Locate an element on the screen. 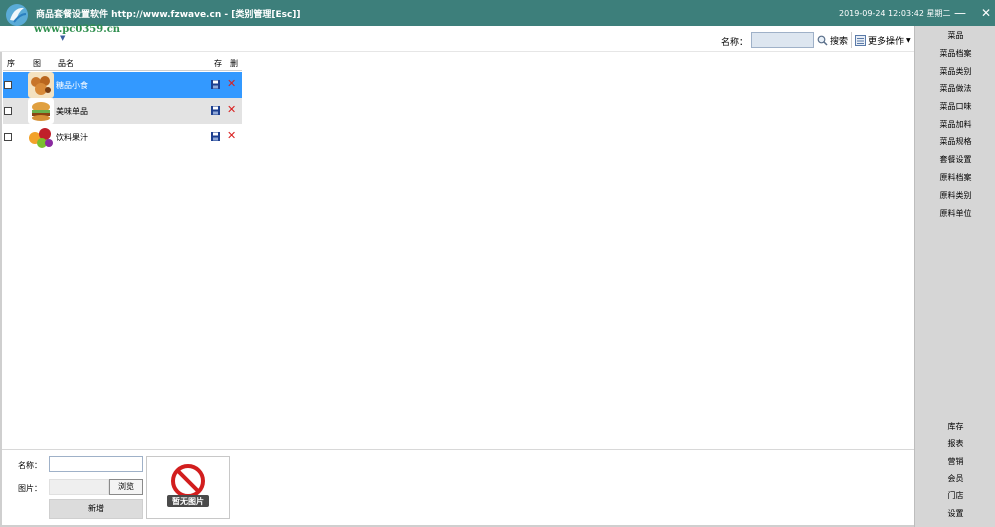 This screenshot has height=527, width=995. sidebar-item-material-unit: 原料单位 is located at coordinates (955, 214).